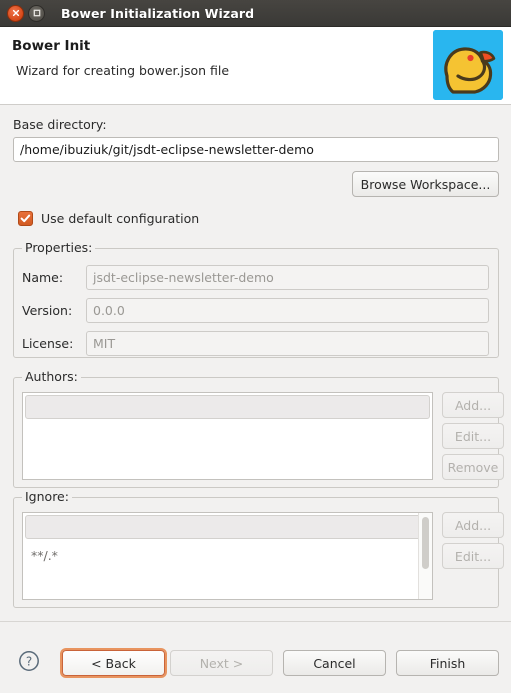  Describe the element at coordinates (47, 497) in the screenshot. I see `ignore-group-label: Ignore:` at that location.